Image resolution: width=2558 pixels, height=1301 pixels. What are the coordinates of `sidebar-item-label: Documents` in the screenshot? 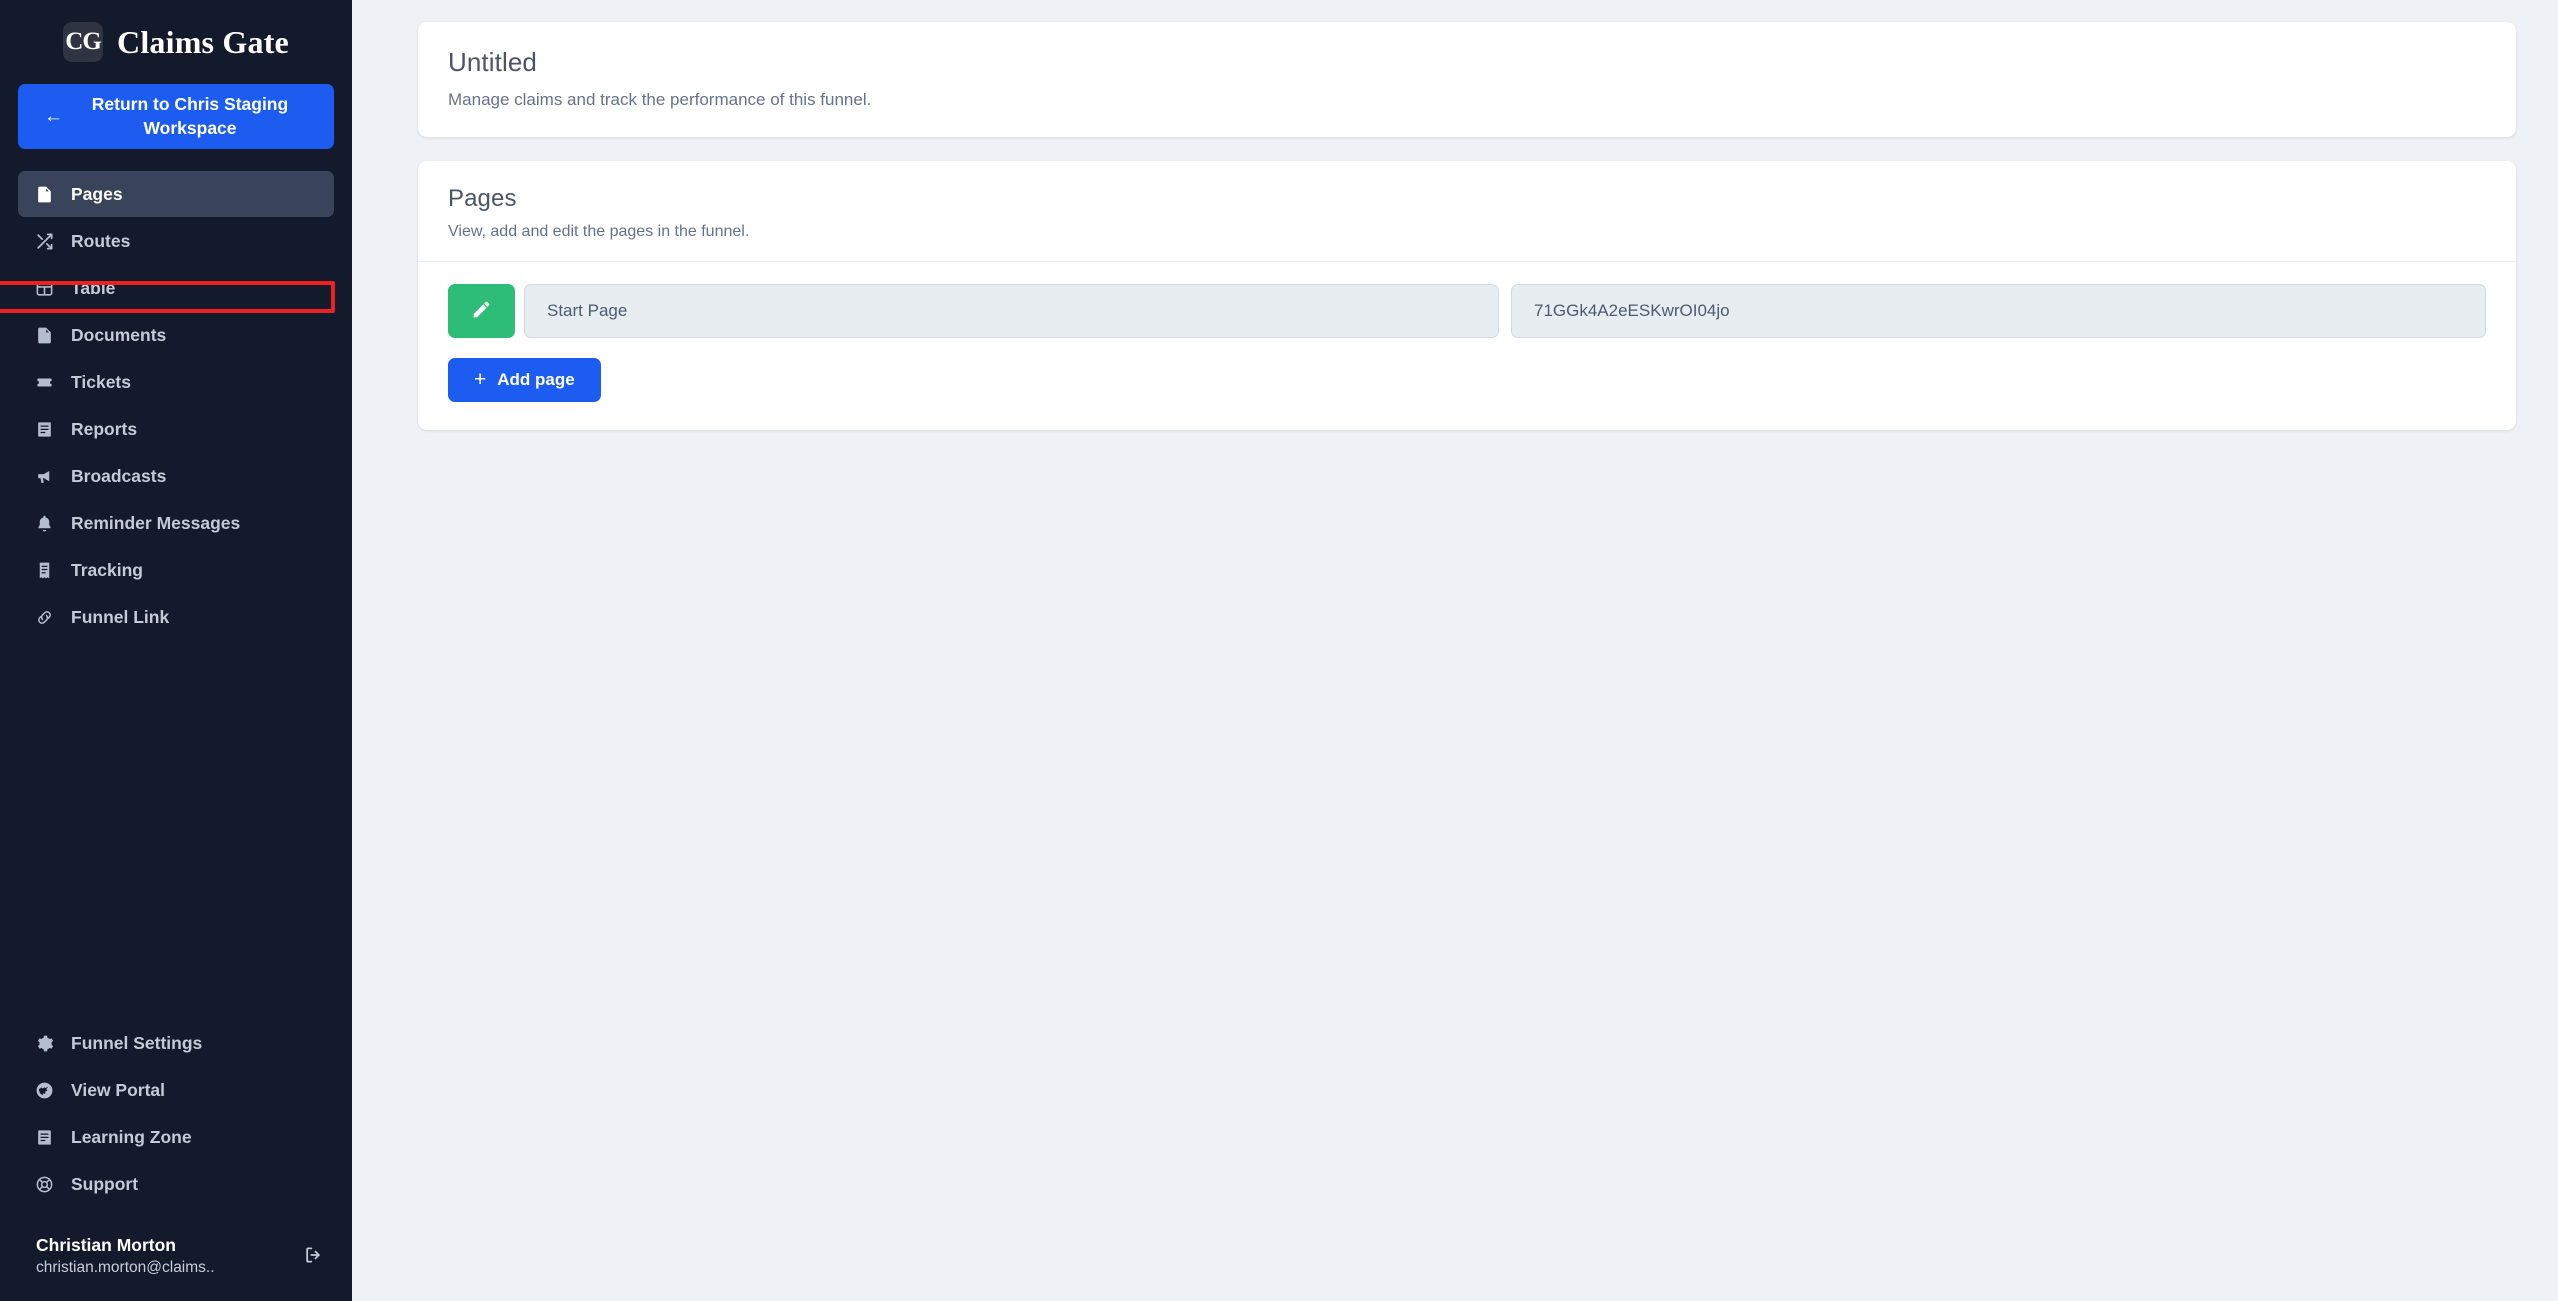 It's located at (119, 334).